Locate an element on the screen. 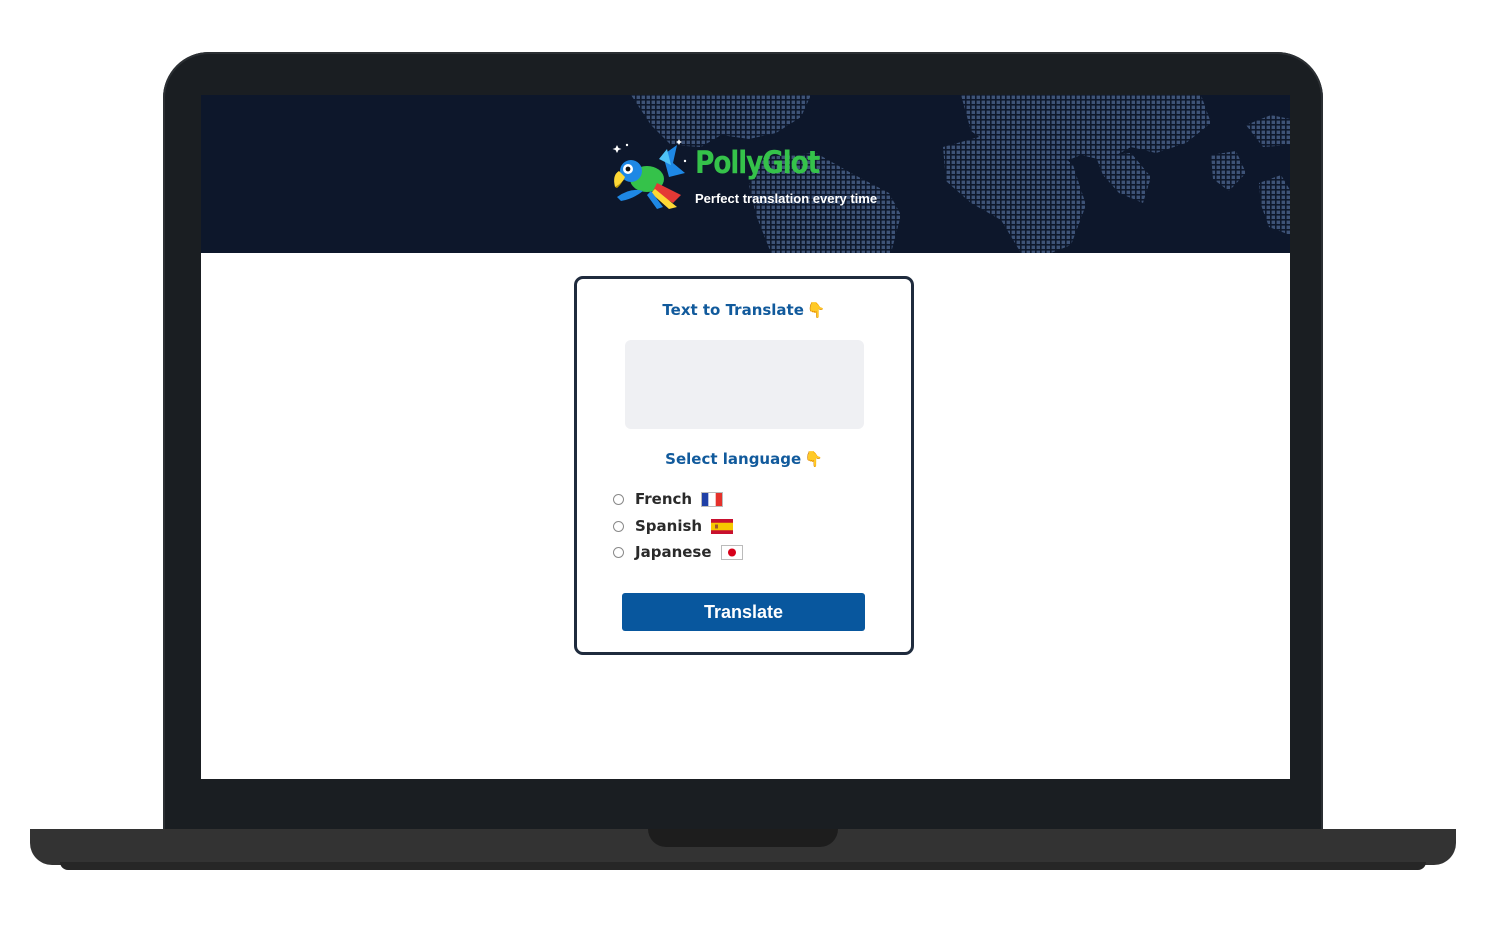  language-option-french: French is located at coordinates (668, 499).